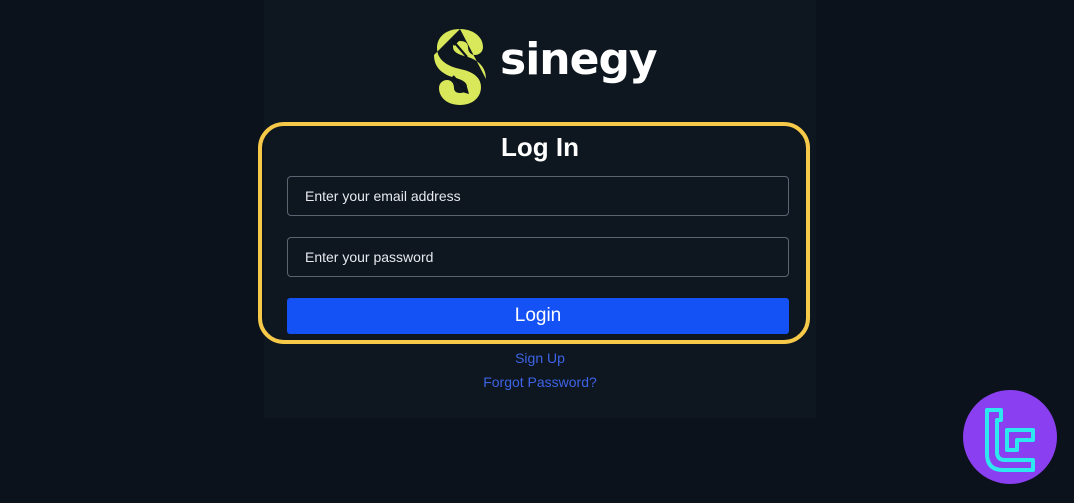 This screenshot has width=1074, height=503. What do you see at coordinates (538, 196) in the screenshot?
I see `email-field` at bounding box center [538, 196].